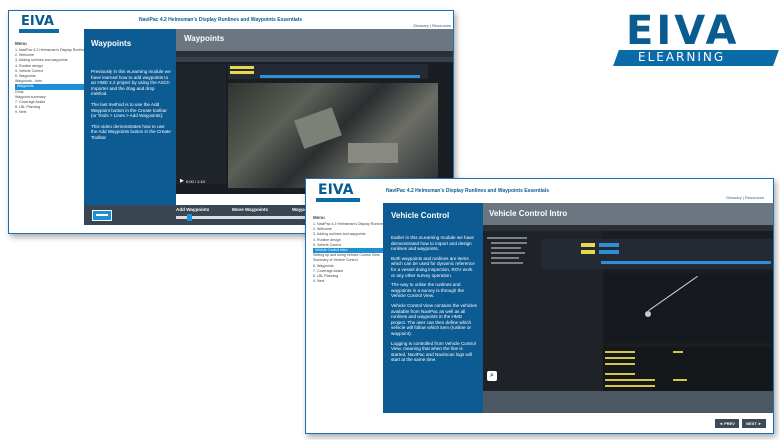 The image size is (780, 440). I want to click on play-icon: ▶, so click(182, 181).